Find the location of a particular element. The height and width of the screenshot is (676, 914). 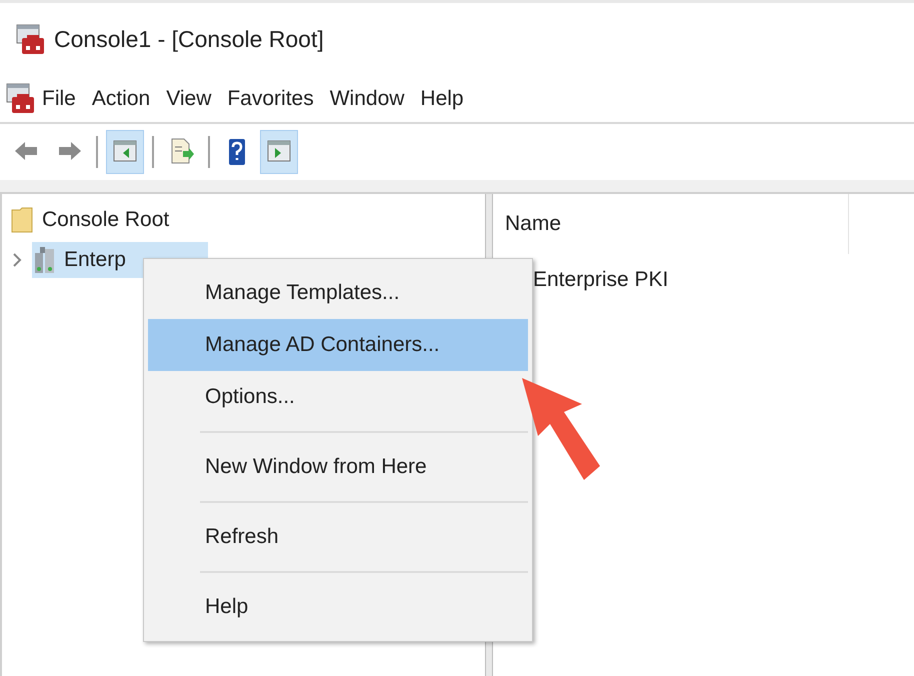

menu-item: Window is located at coordinates (367, 99).